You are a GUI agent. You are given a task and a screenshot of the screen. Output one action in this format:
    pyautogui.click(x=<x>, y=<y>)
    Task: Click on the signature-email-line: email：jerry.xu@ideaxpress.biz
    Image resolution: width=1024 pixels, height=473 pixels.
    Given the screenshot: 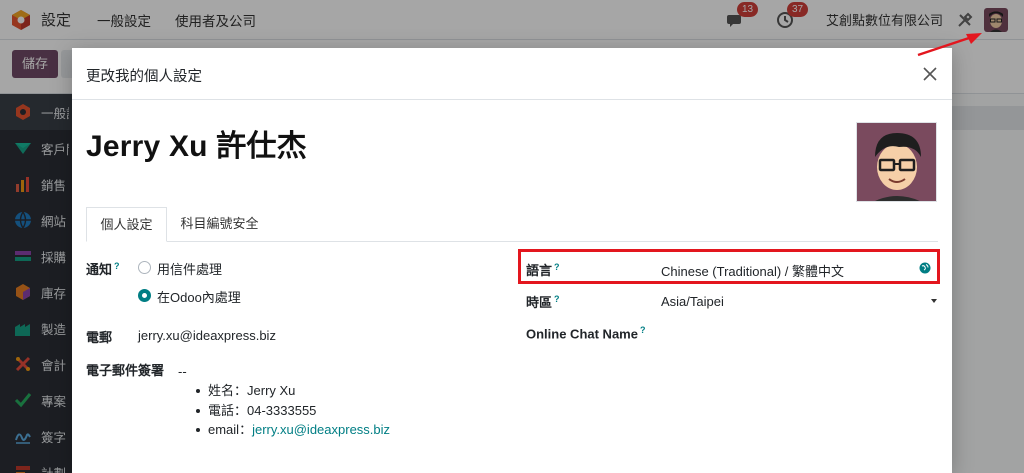 What is the action you would take?
    pyautogui.click(x=291, y=430)
    